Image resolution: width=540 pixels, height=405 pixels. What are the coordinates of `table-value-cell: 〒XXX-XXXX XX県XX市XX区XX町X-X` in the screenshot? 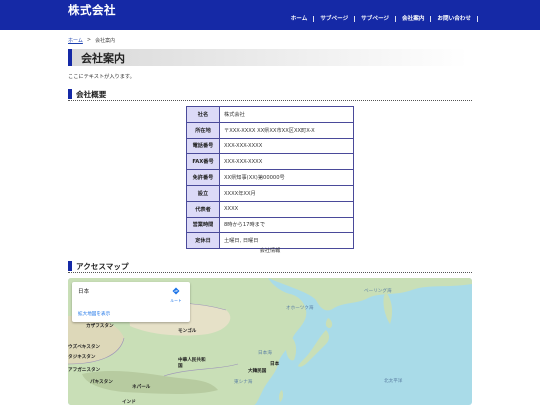 It's located at (286, 130).